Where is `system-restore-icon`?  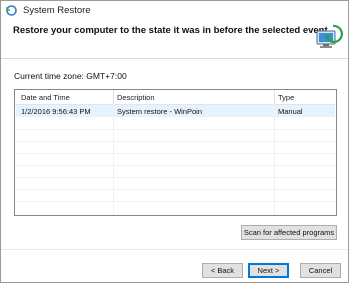
system-restore-icon is located at coordinates (11, 10).